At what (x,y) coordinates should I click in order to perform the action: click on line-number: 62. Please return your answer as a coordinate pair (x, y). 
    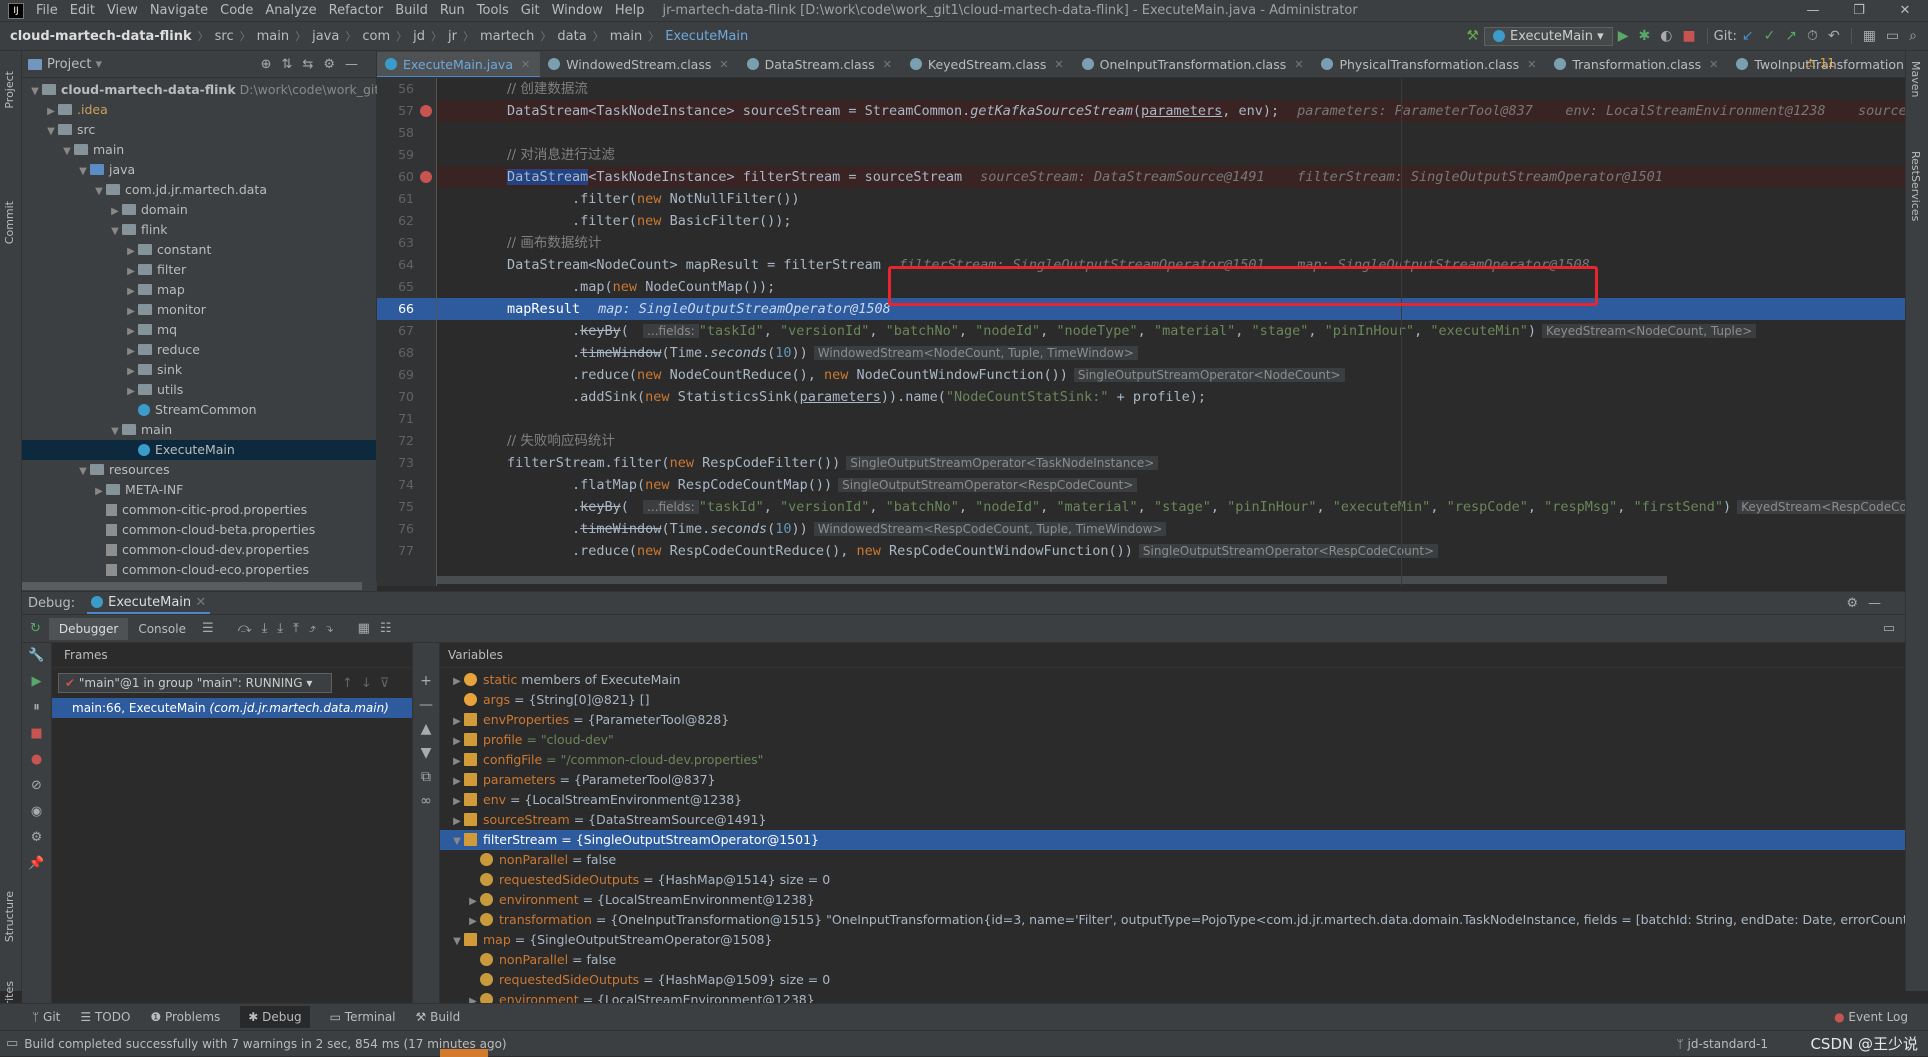
    Looking at the image, I should click on (406, 221).